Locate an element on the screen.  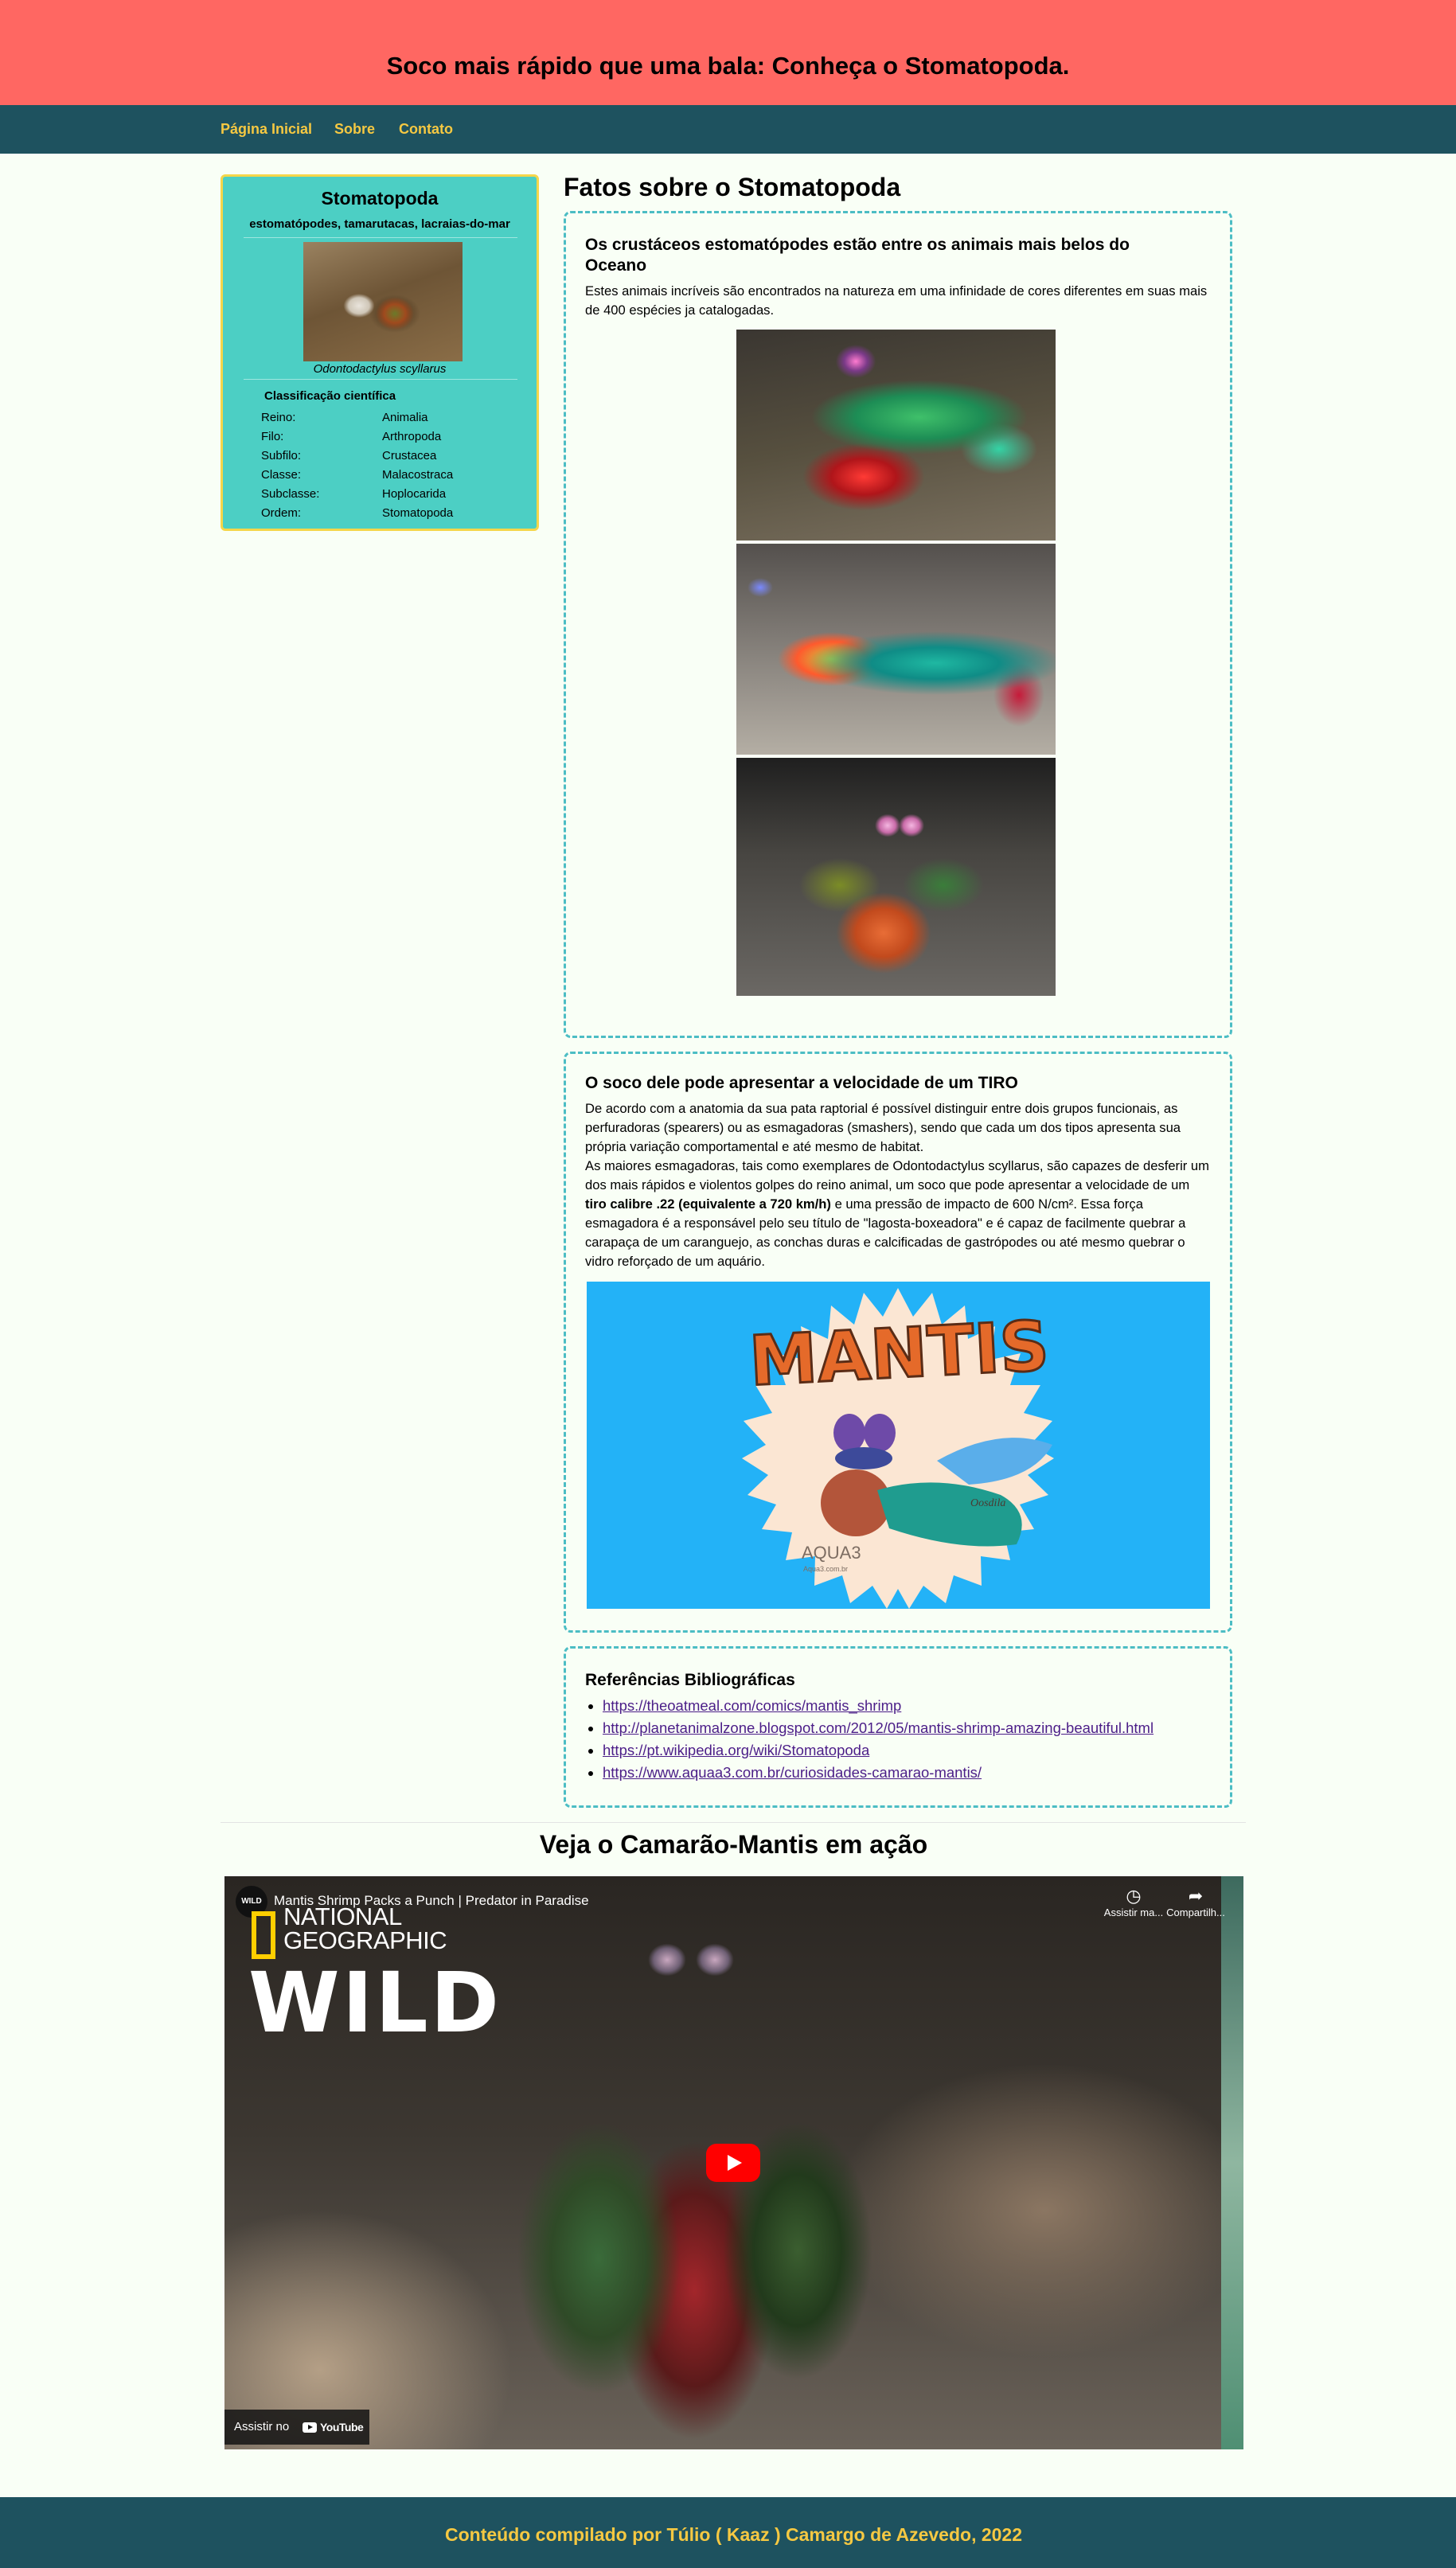
classification-label: Ordem: is located at coordinates (281, 513).